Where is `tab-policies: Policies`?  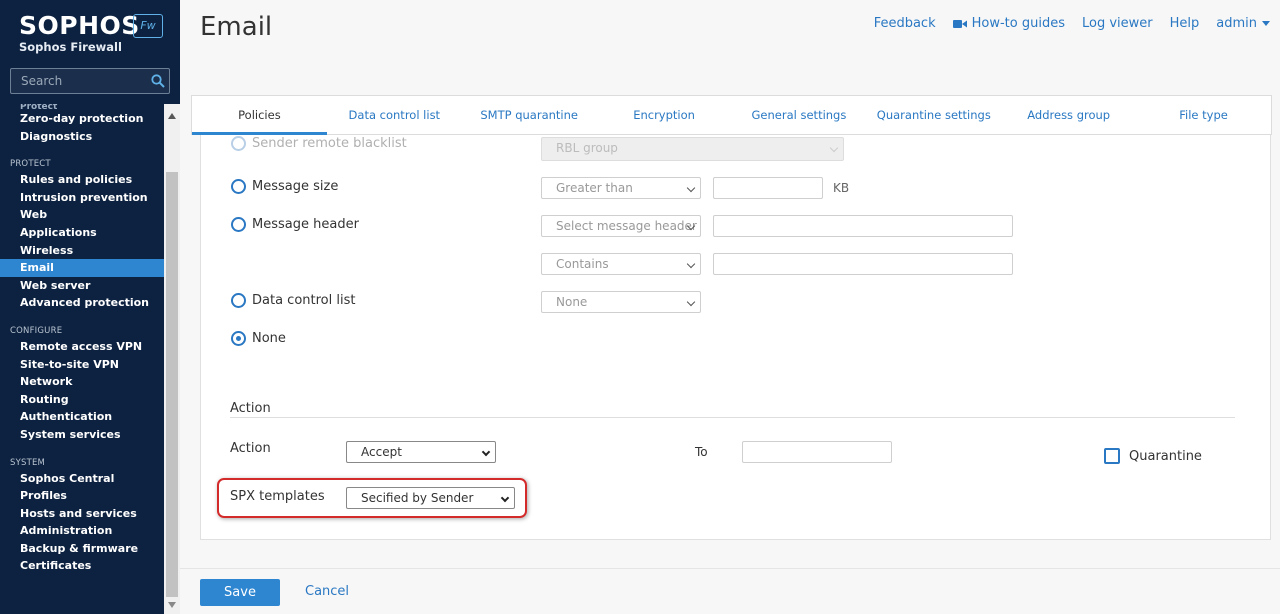 tab-policies: Policies is located at coordinates (259, 115).